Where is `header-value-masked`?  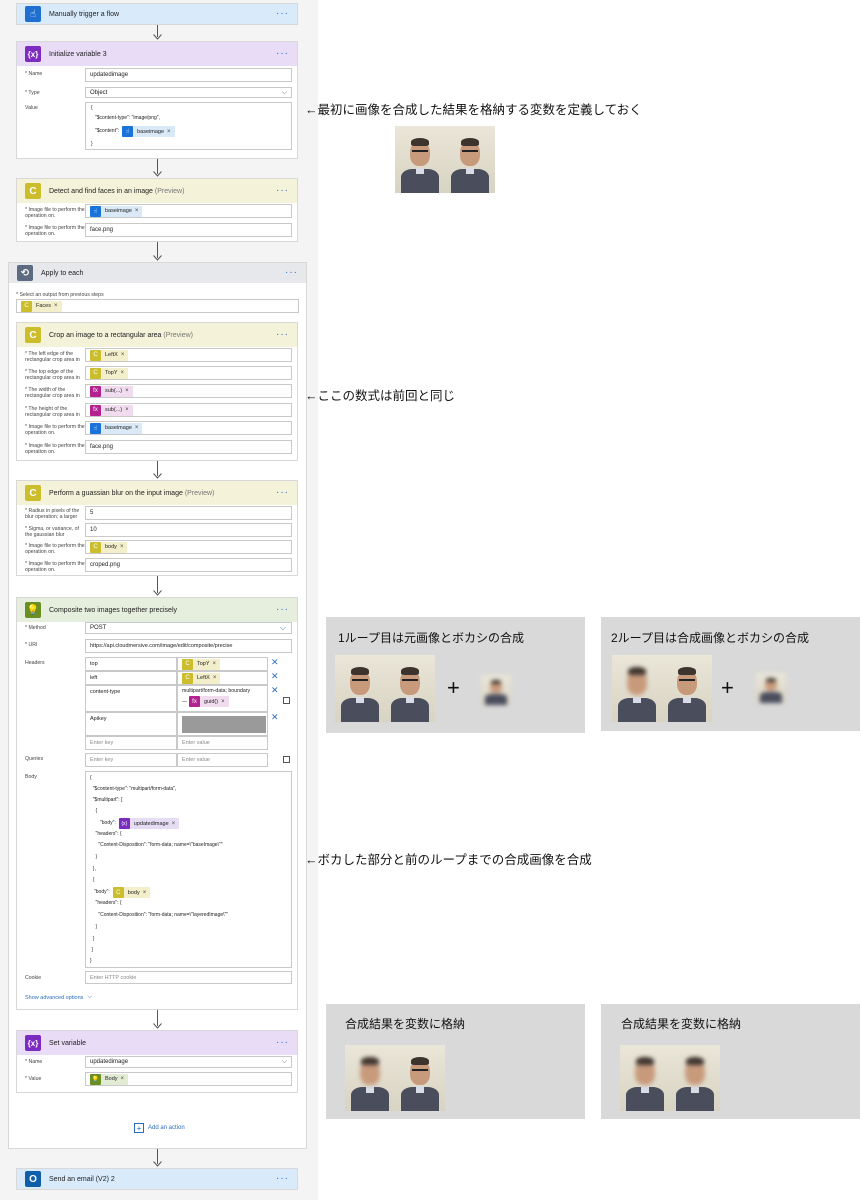
header-value-masked is located at coordinates (222, 724).